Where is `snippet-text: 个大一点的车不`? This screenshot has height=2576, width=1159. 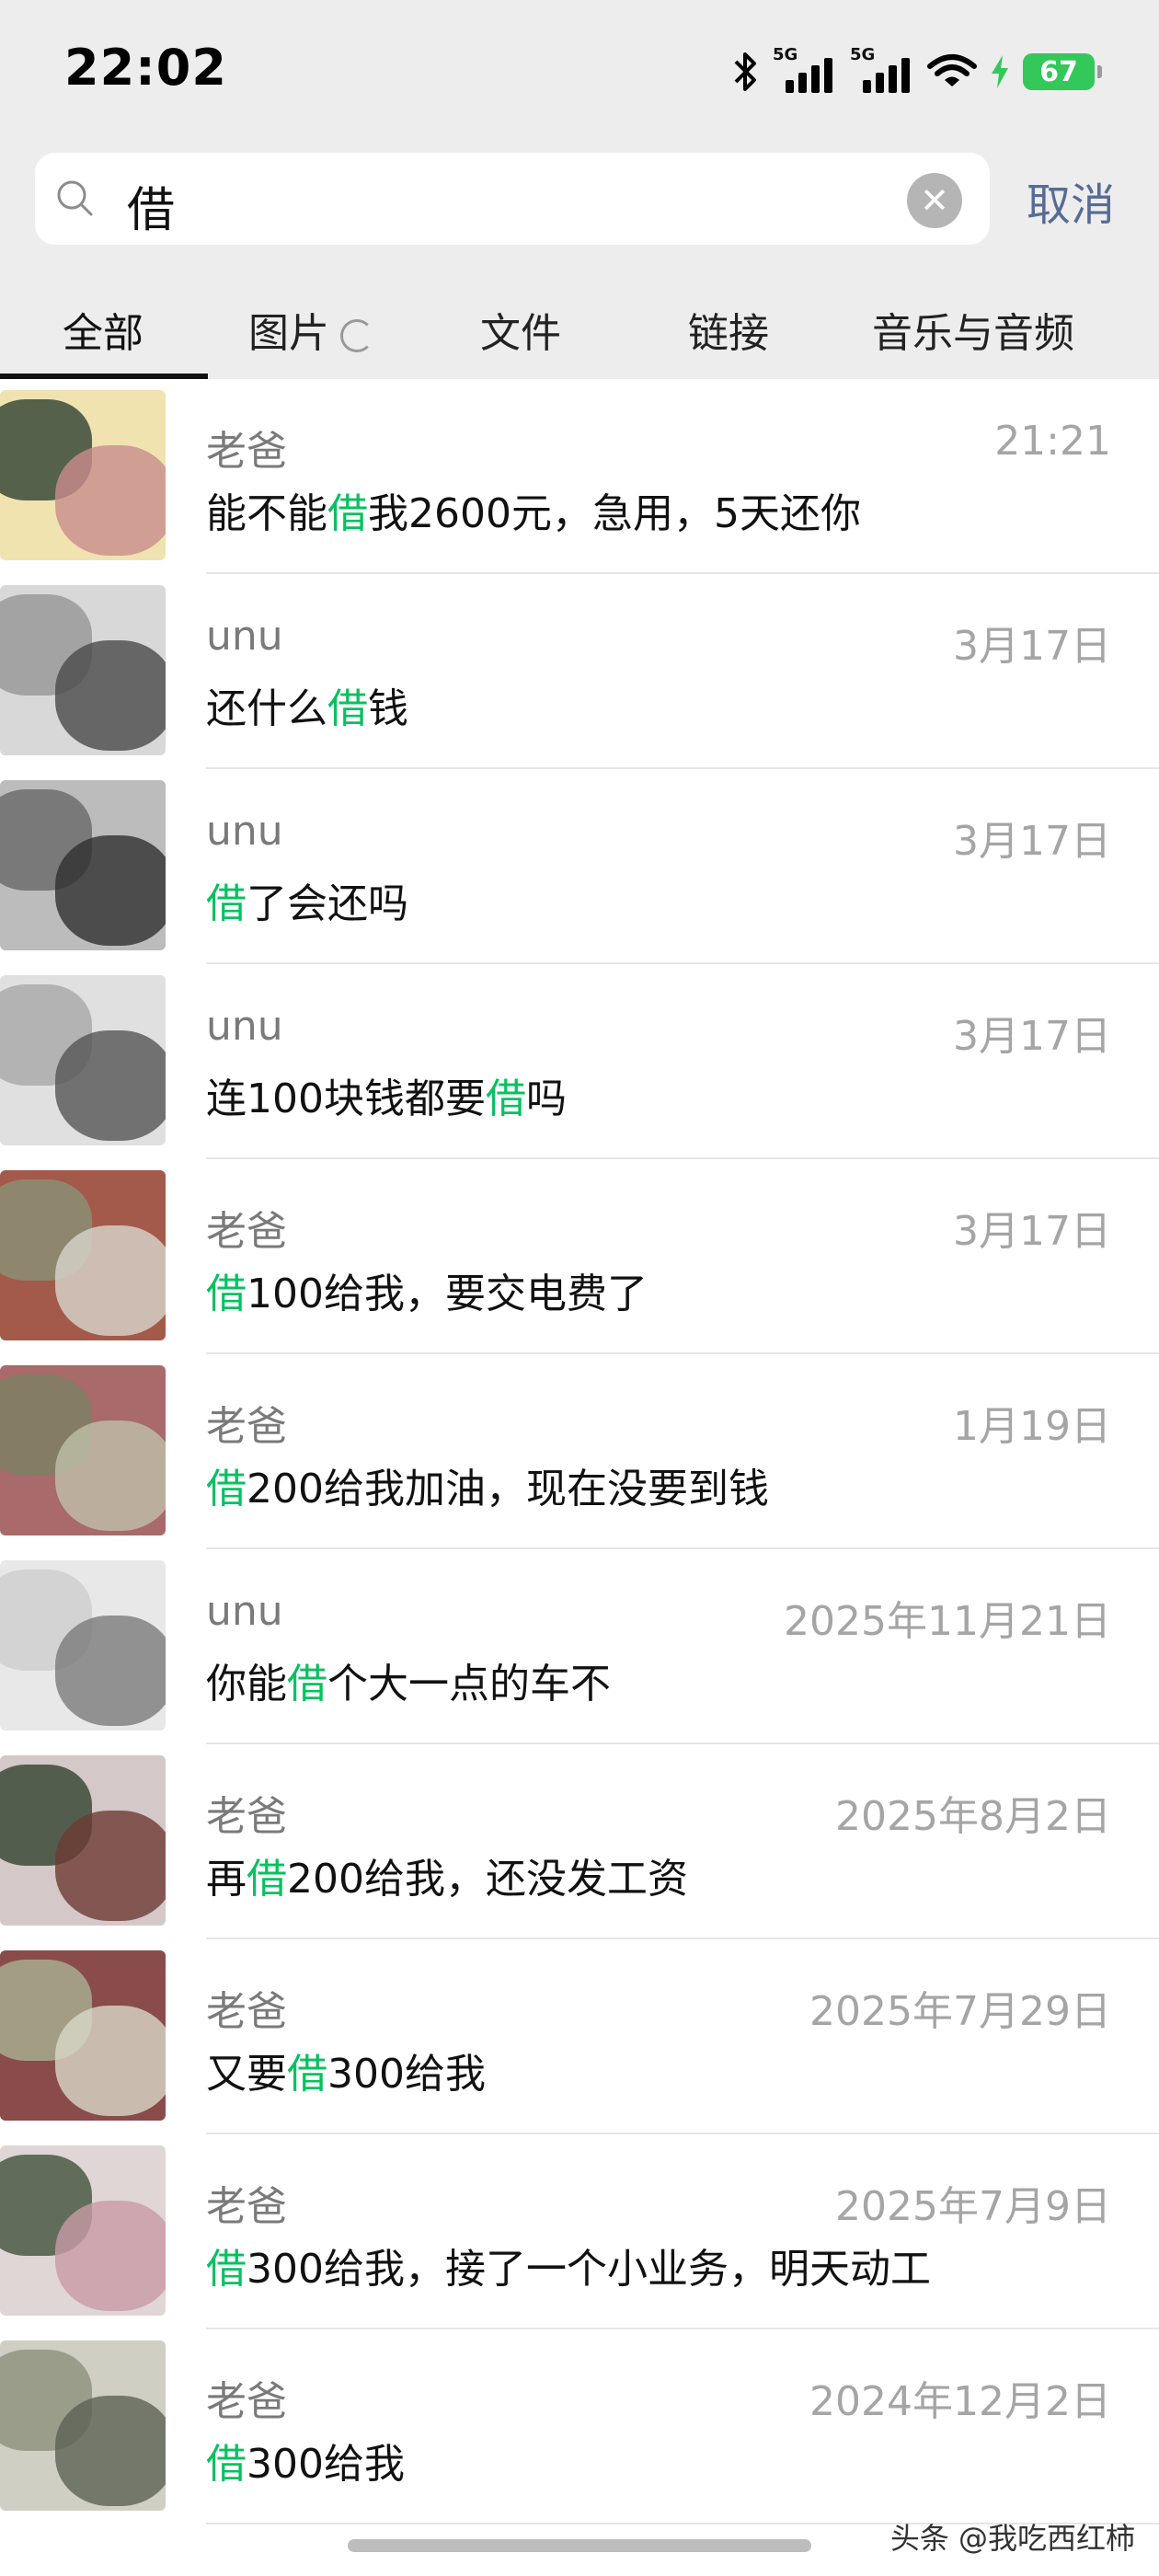 snippet-text: 个大一点的车不 is located at coordinates (469, 1684).